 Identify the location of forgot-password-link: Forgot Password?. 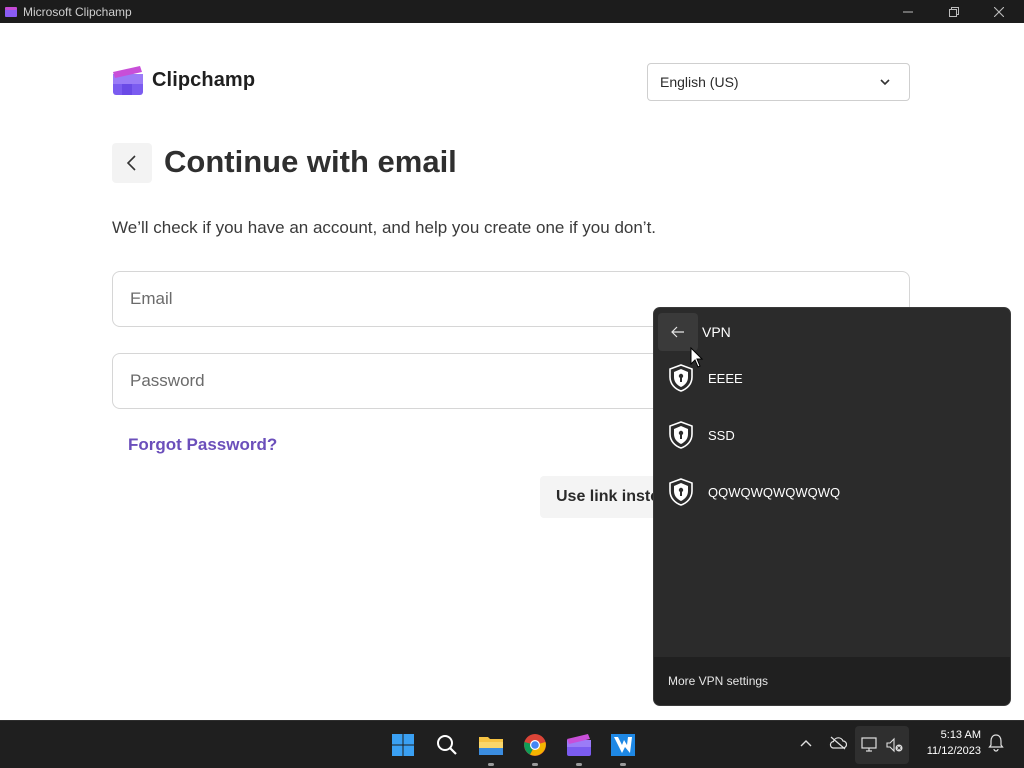
(202, 445).